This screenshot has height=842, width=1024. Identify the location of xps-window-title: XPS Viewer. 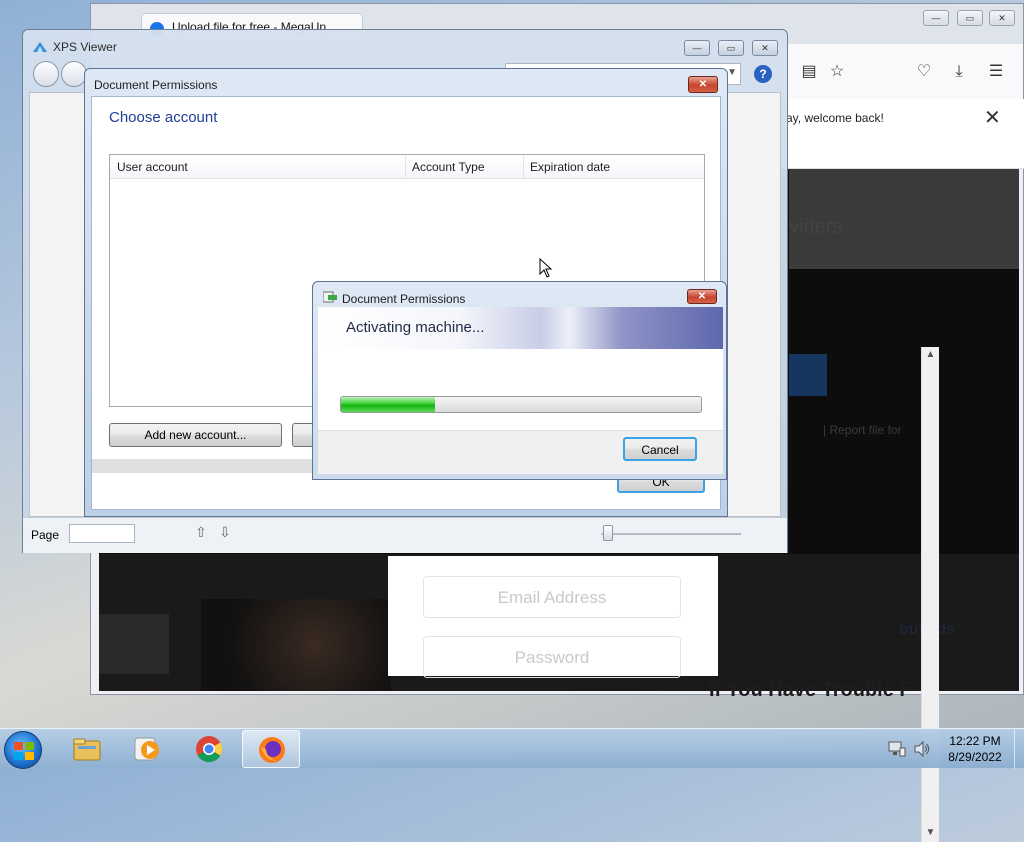
(85, 47).